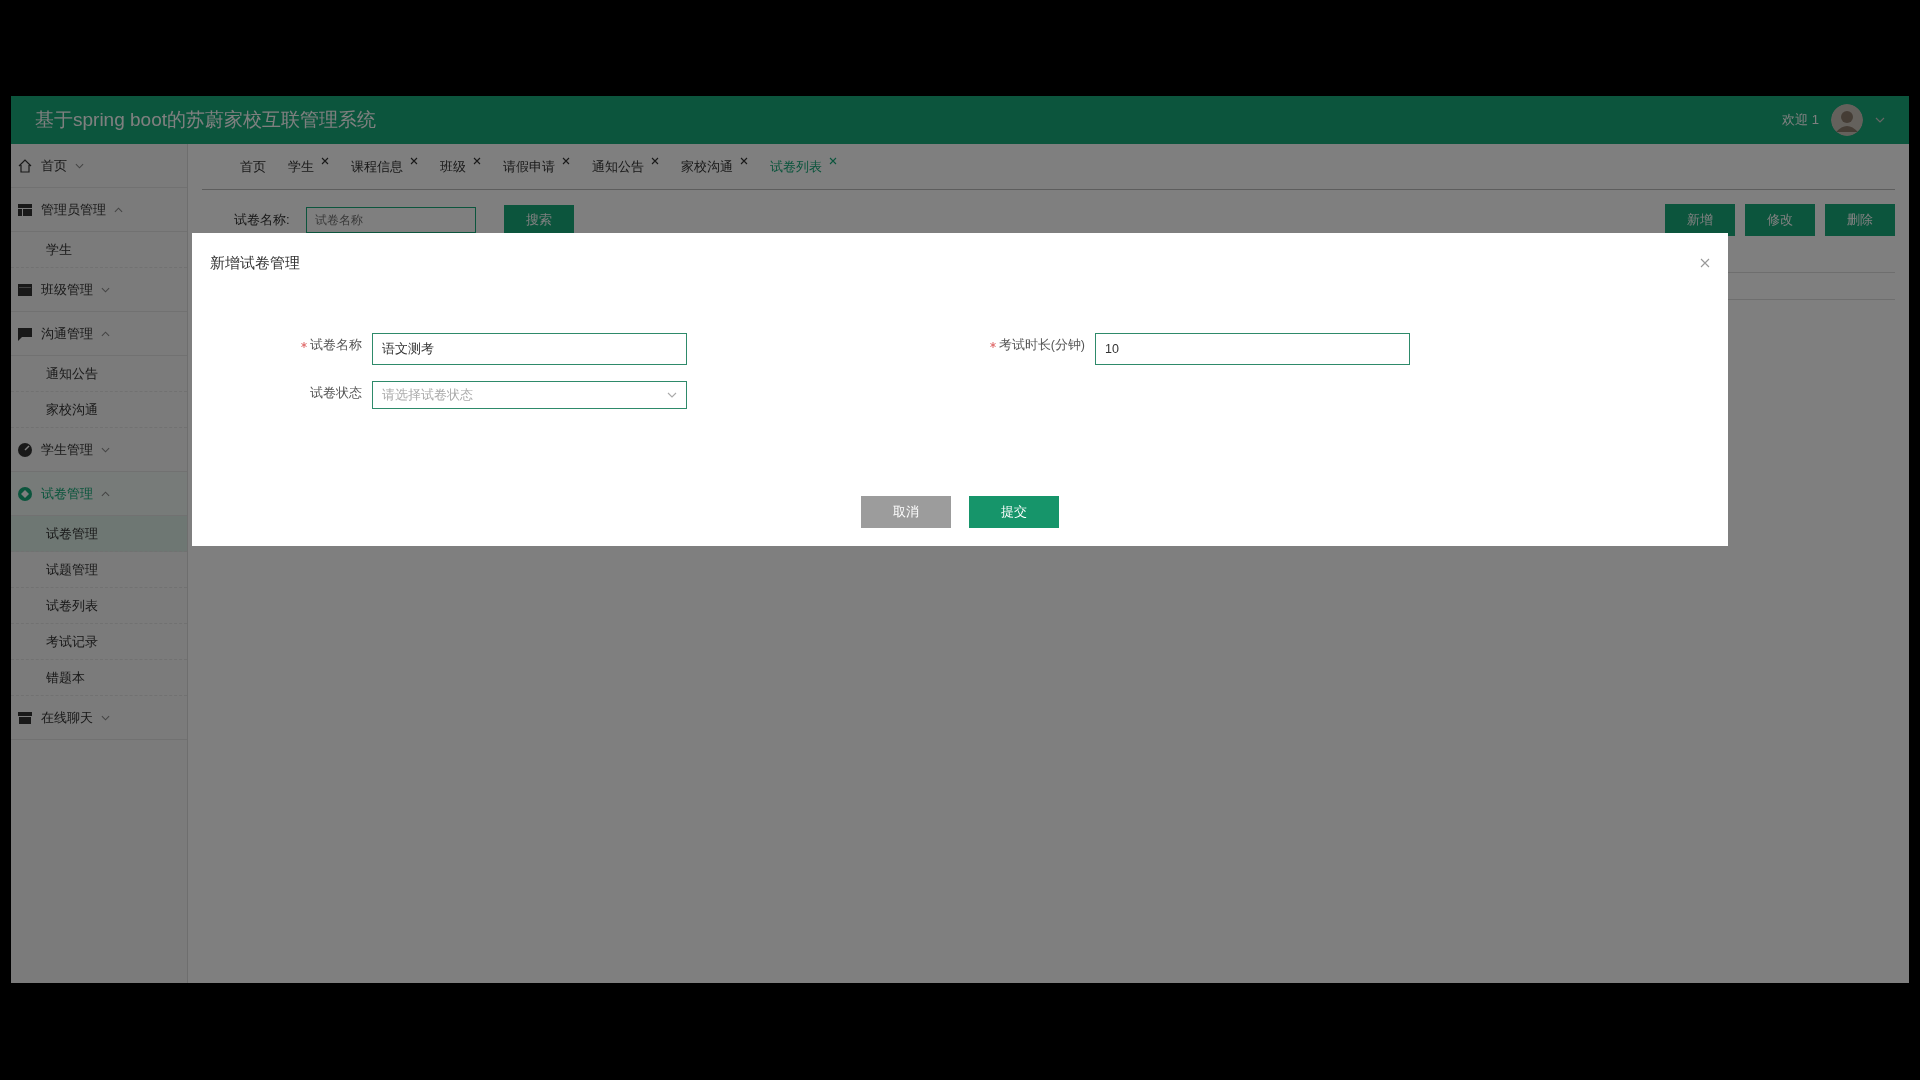 The image size is (1920, 1080). I want to click on tab: 班级, so click(460, 166).